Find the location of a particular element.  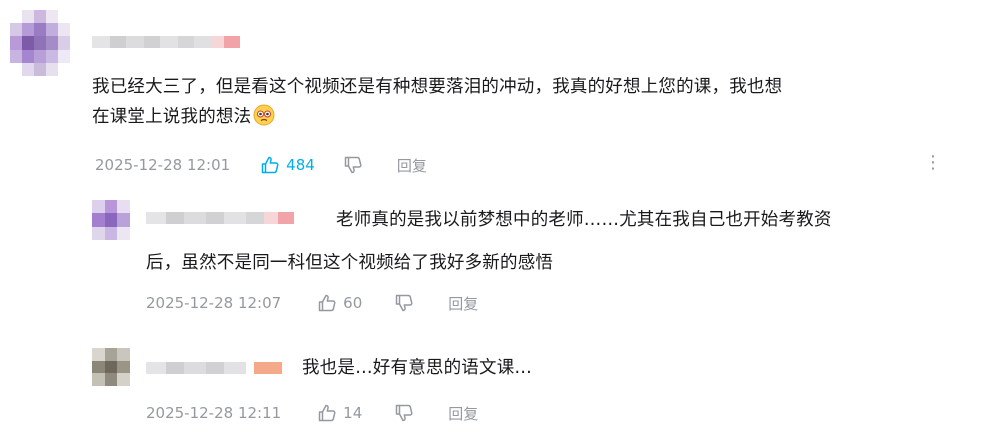

like-count: 14 is located at coordinates (353, 413).